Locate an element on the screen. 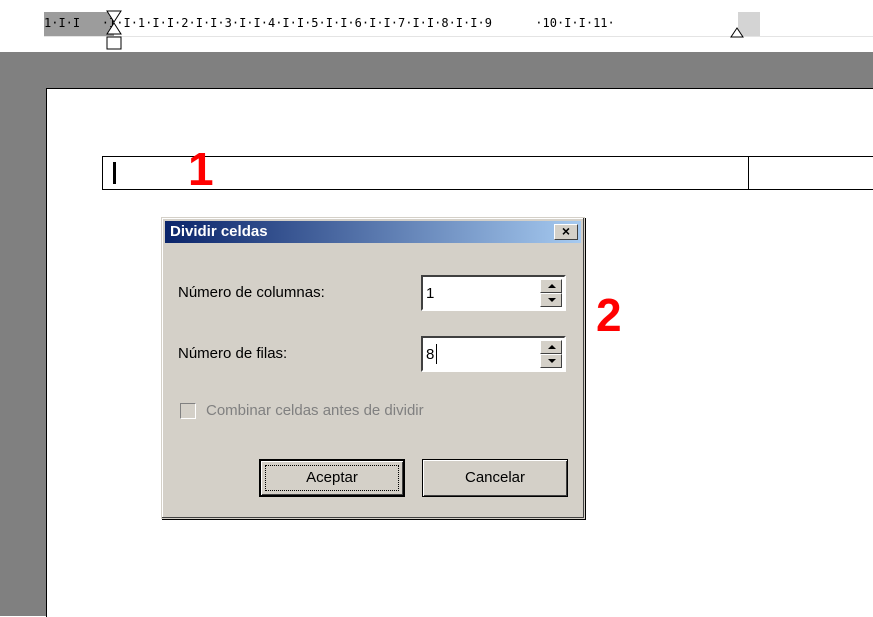  rows-spinner: 8 is located at coordinates (493, 354).